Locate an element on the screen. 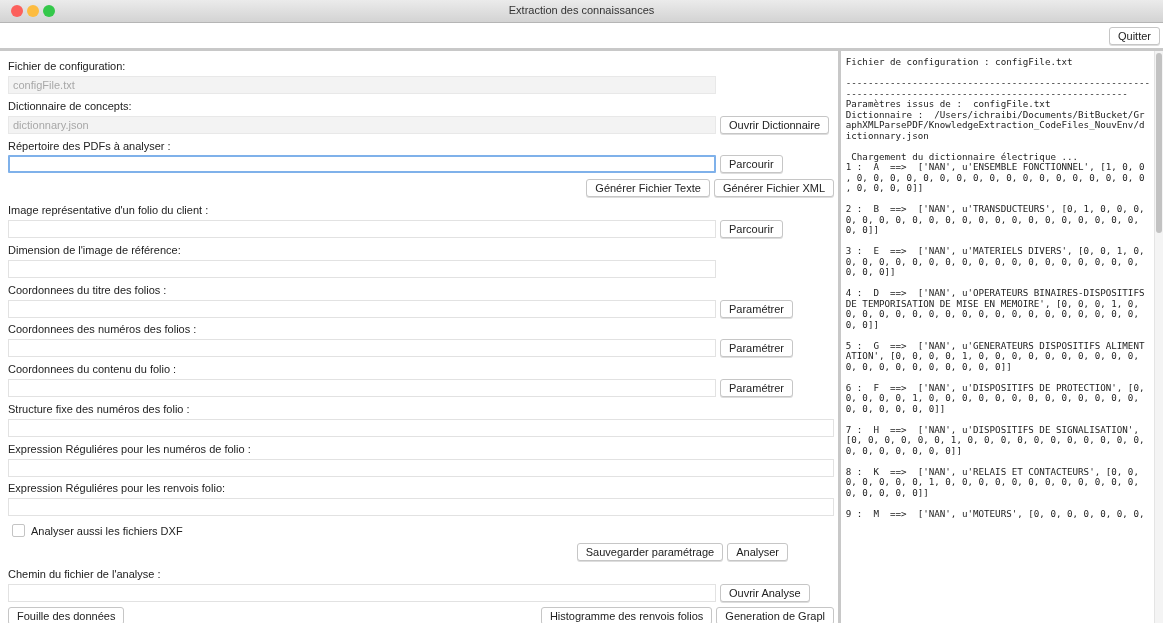 The width and height of the screenshot is (1163, 623). field-label: Expression Réguliéres pour les numéros de folio : is located at coordinates (129, 448).